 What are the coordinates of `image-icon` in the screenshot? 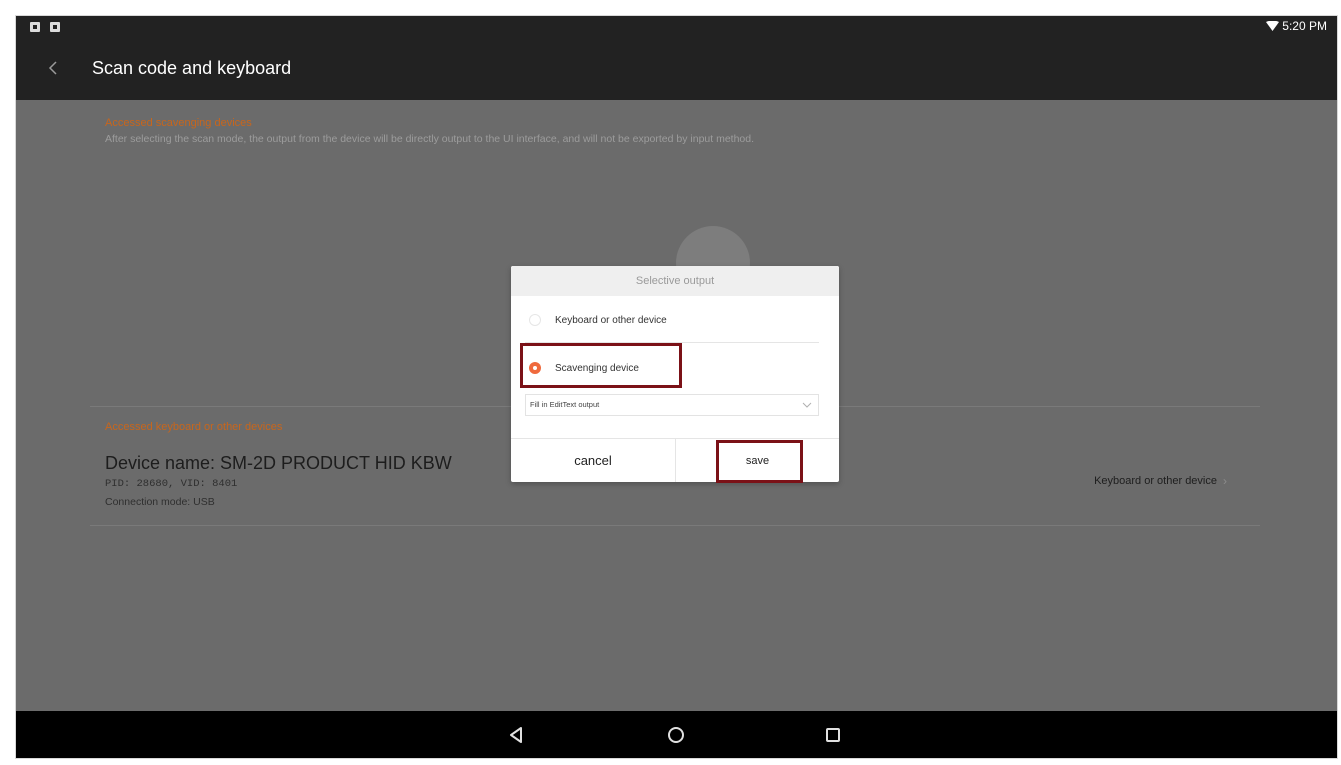 It's located at (35, 27).